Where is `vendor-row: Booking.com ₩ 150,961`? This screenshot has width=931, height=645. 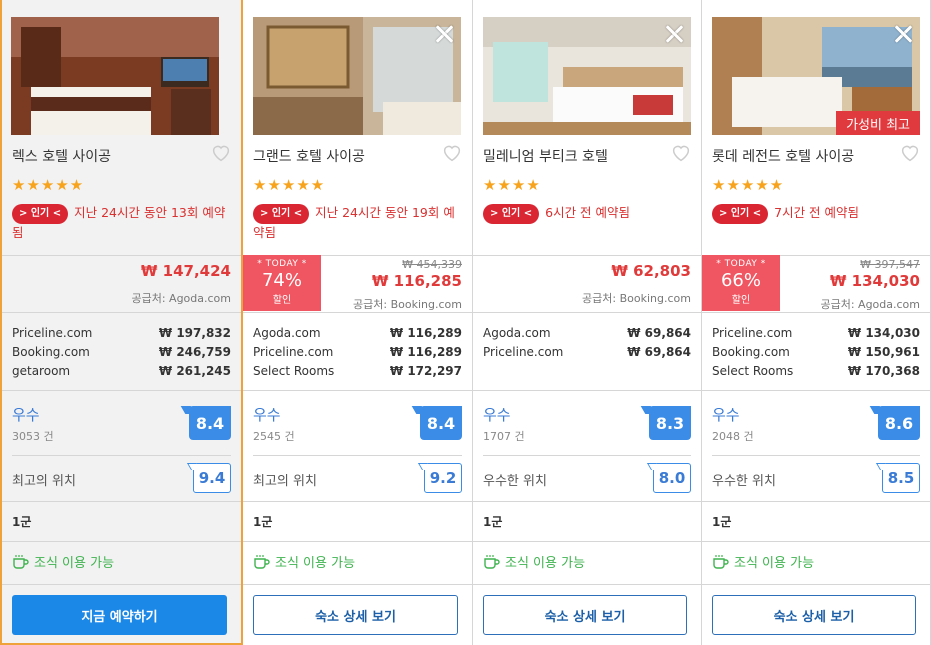
vendor-row: Booking.com ₩ 150,961 is located at coordinates (816, 352).